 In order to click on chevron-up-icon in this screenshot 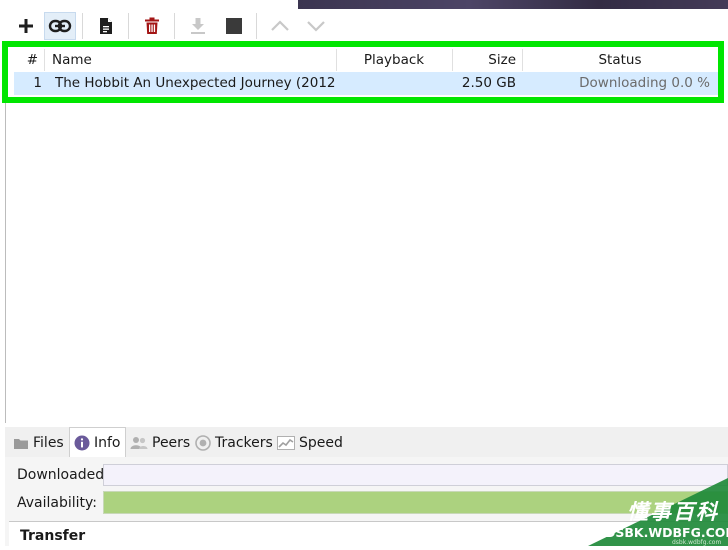, I will do `click(280, 25)`.